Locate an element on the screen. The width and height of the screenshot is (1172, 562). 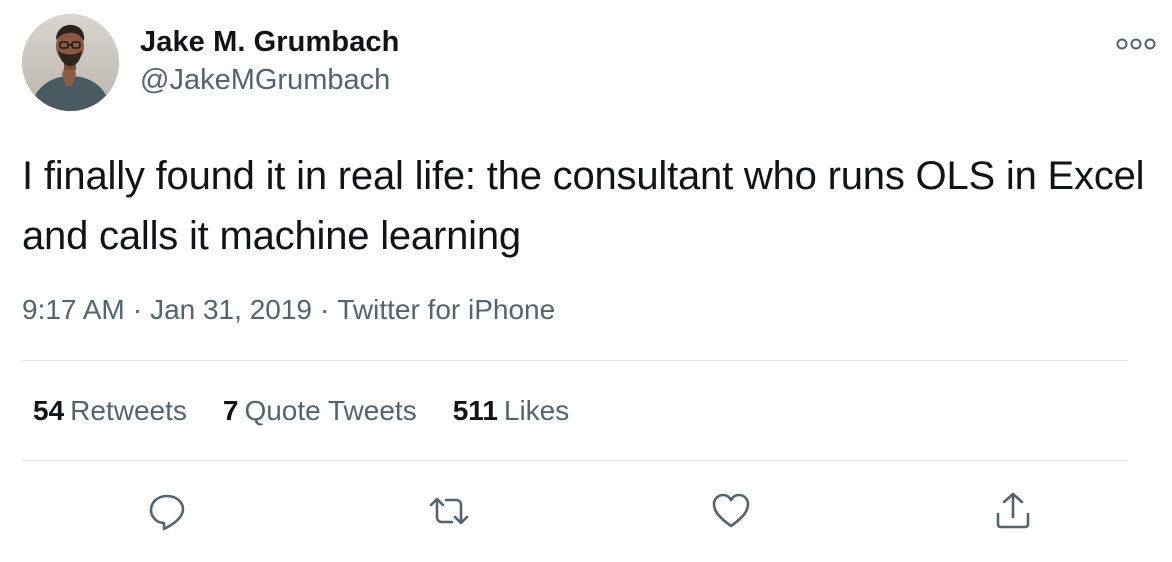
author-handle: @JakeMGrumbach is located at coordinates (265, 80).